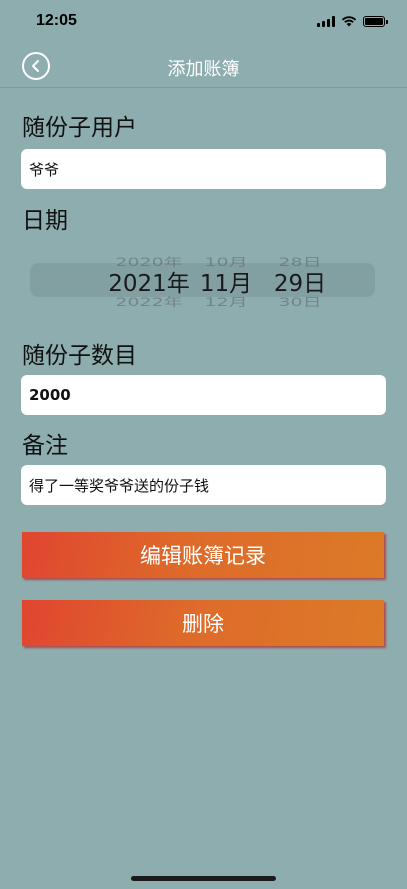 Image resolution: width=407 pixels, height=889 pixels. Describe the element at coordinates (203, 395) in the screenshot. I see `amount-field: 2000` at that location.